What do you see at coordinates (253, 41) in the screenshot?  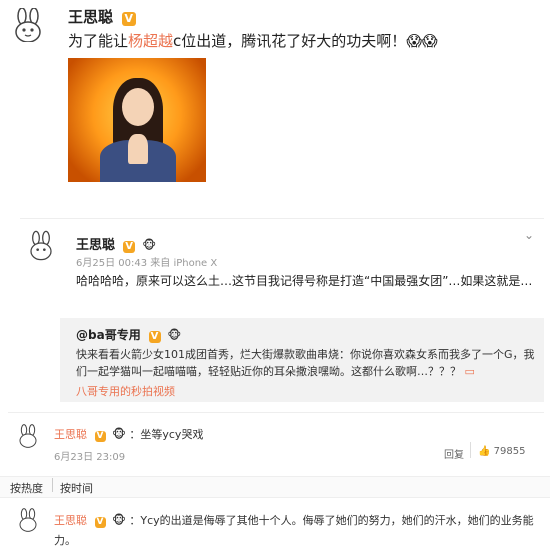 I see `post-text: 为了能让杨超越c位出道，腾讯花了好大的功夫啊！😱😱` at bounding box center [253, 41].